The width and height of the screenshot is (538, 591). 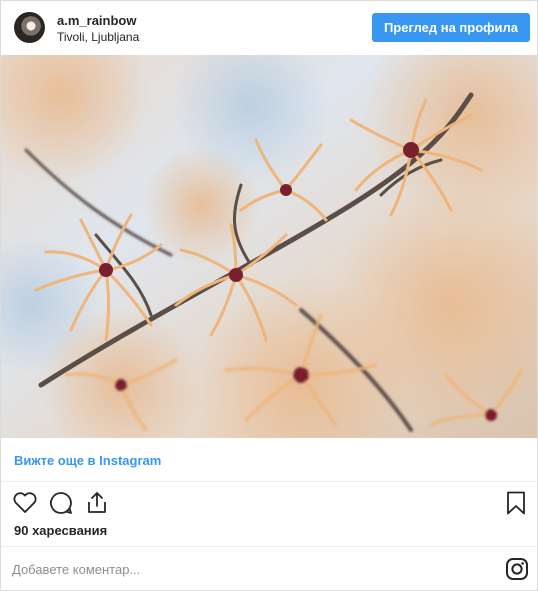 I want to click on view-more-link: Вижте още в Instagram, so click(x=87, y=460).